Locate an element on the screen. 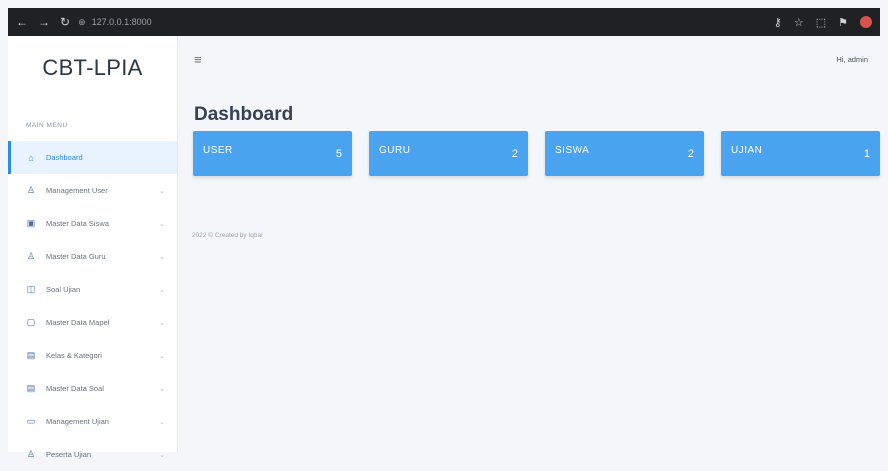 The width and height of the screenshot is (888, 471). sidebar-item-kelas-kategori: ▤ Kelas & Kategori ⌄ is located at coordinates (92, 355).